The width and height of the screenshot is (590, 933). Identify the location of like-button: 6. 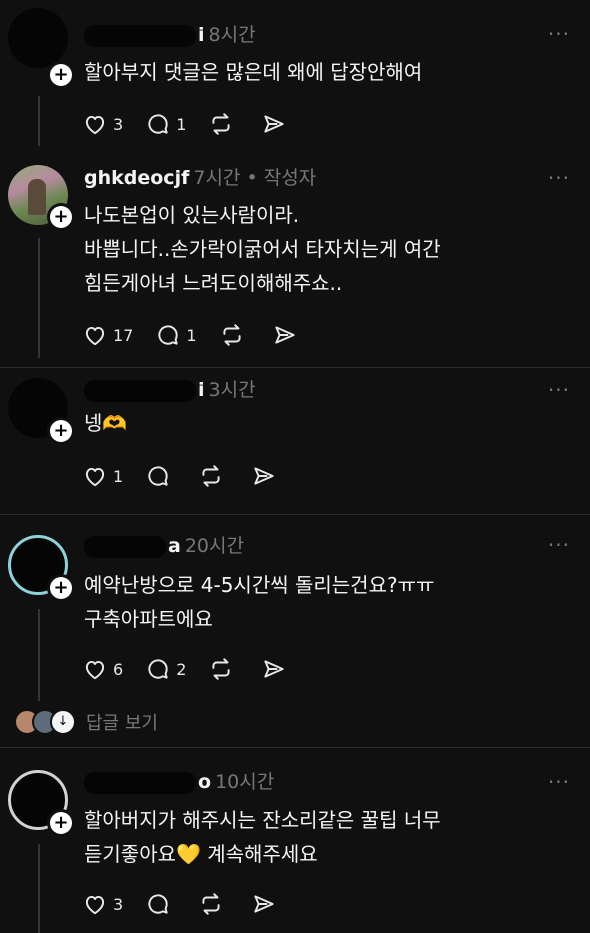
(102, 669).